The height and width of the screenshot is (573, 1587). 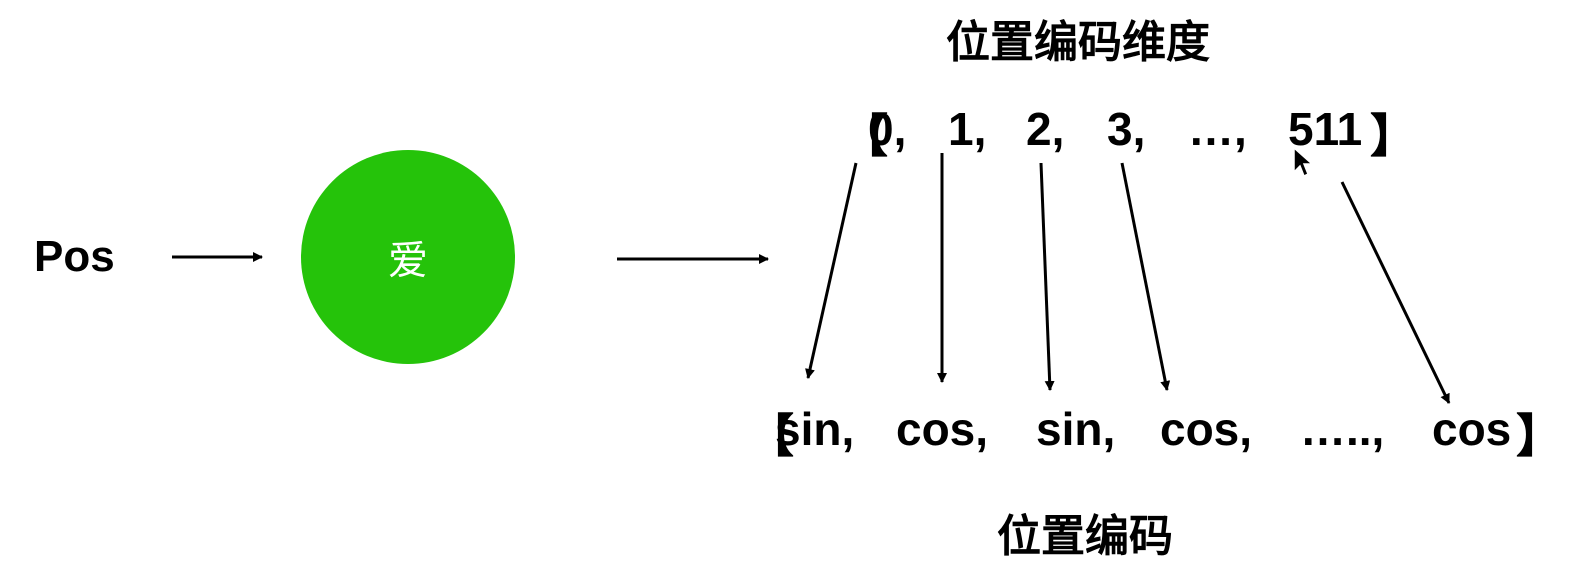 What do you see at coordinates (1303, 162) in the screenshot?
I see `mouse-pointer-icon` at bounding box center [1303, 162].